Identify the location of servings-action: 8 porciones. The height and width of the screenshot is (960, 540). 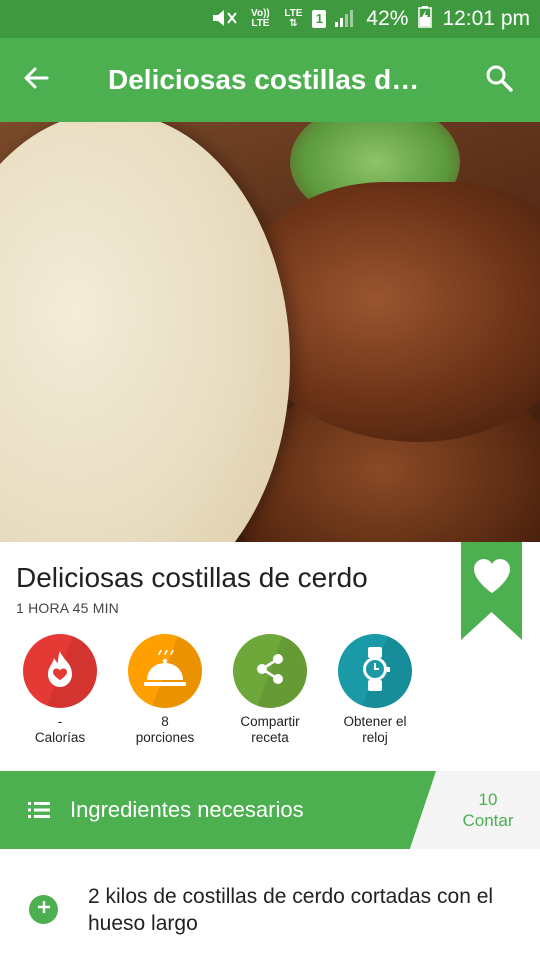
(165, 690).